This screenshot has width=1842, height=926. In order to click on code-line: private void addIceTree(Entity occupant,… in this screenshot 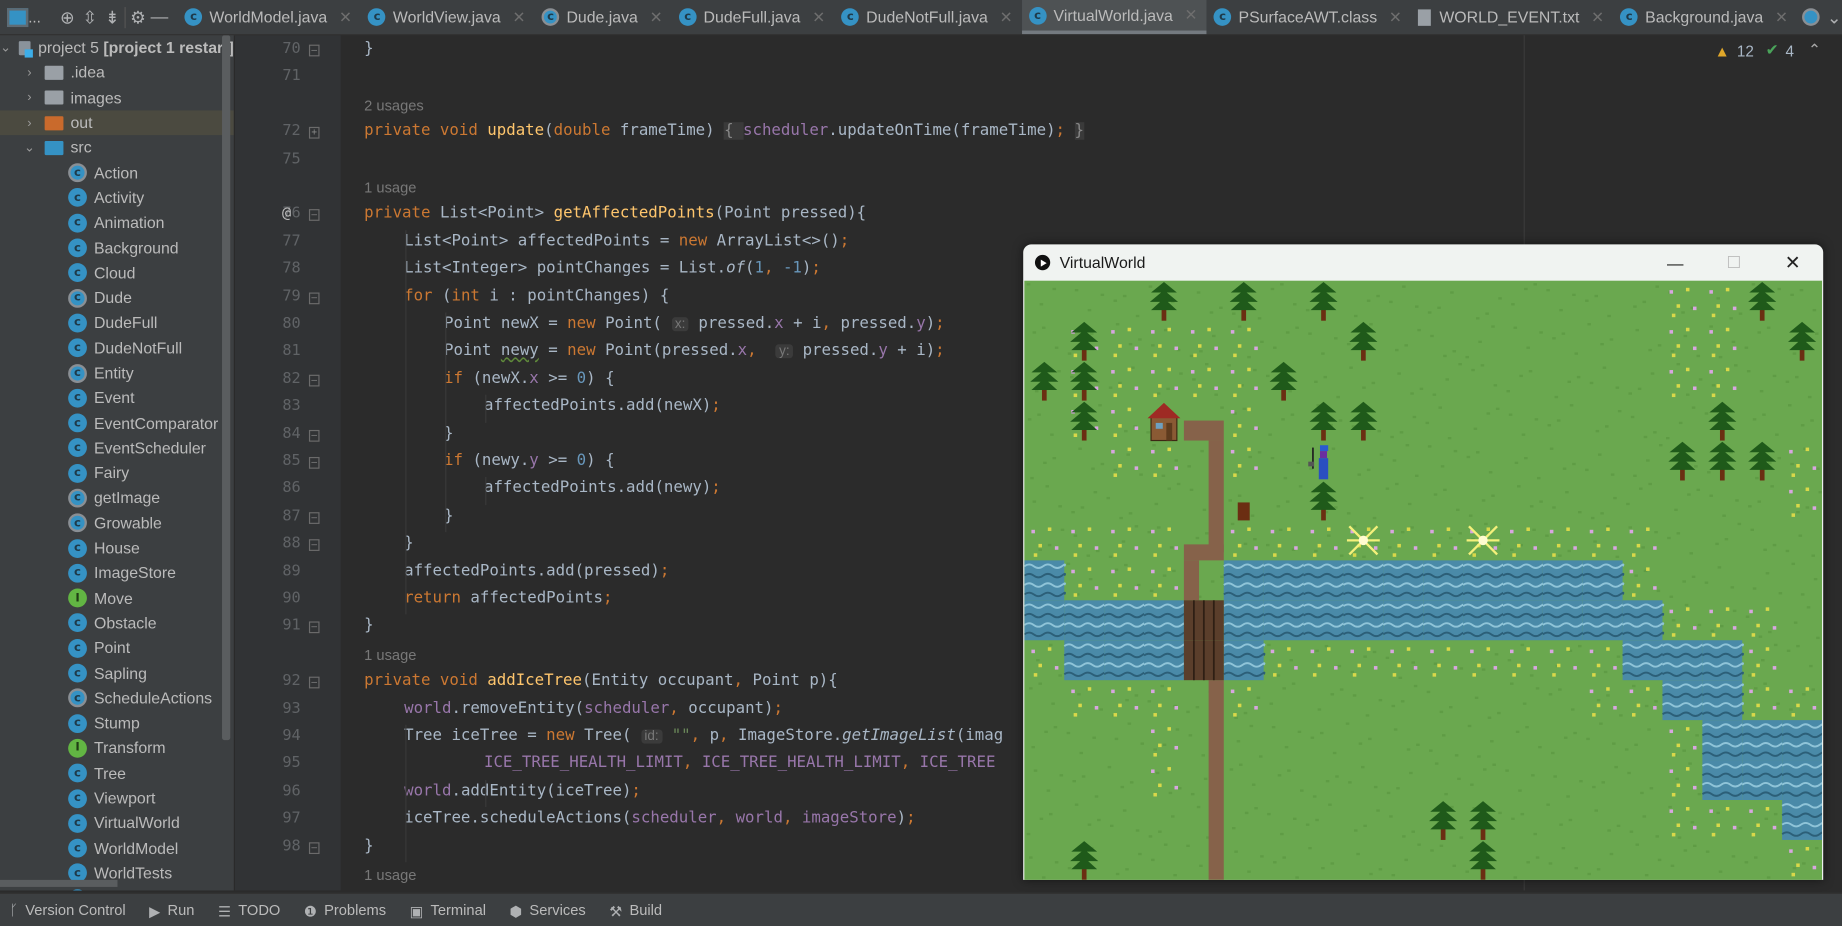, I will do `click(601, 681)`.